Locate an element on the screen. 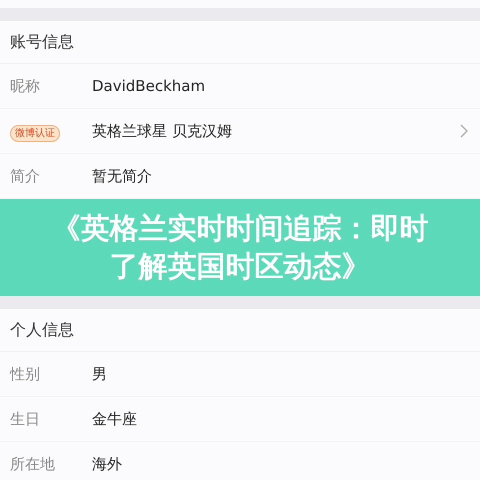 This screenshot has width=480, height=480. banner-title: 了解英国时区动态》 is located at coordinates (240, 266).